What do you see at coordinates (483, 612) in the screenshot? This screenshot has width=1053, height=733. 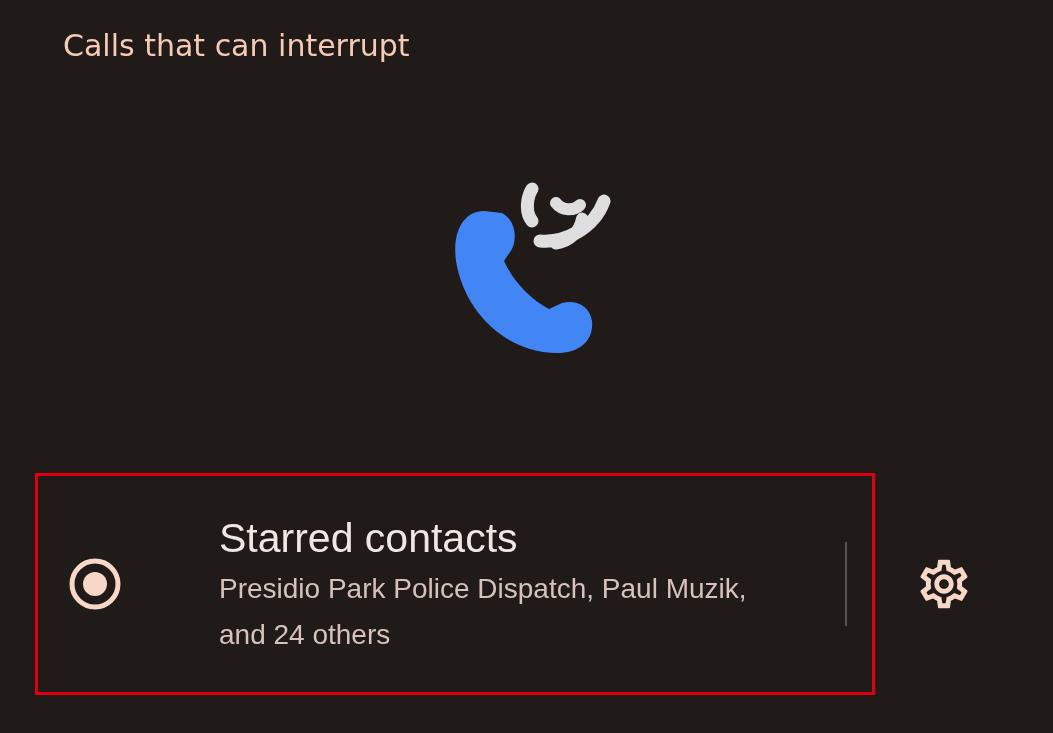 I see `option-summary: Presidio Park Police Dispatch, Paul Muzik, and 24 others` at bounding box center [483, 612].